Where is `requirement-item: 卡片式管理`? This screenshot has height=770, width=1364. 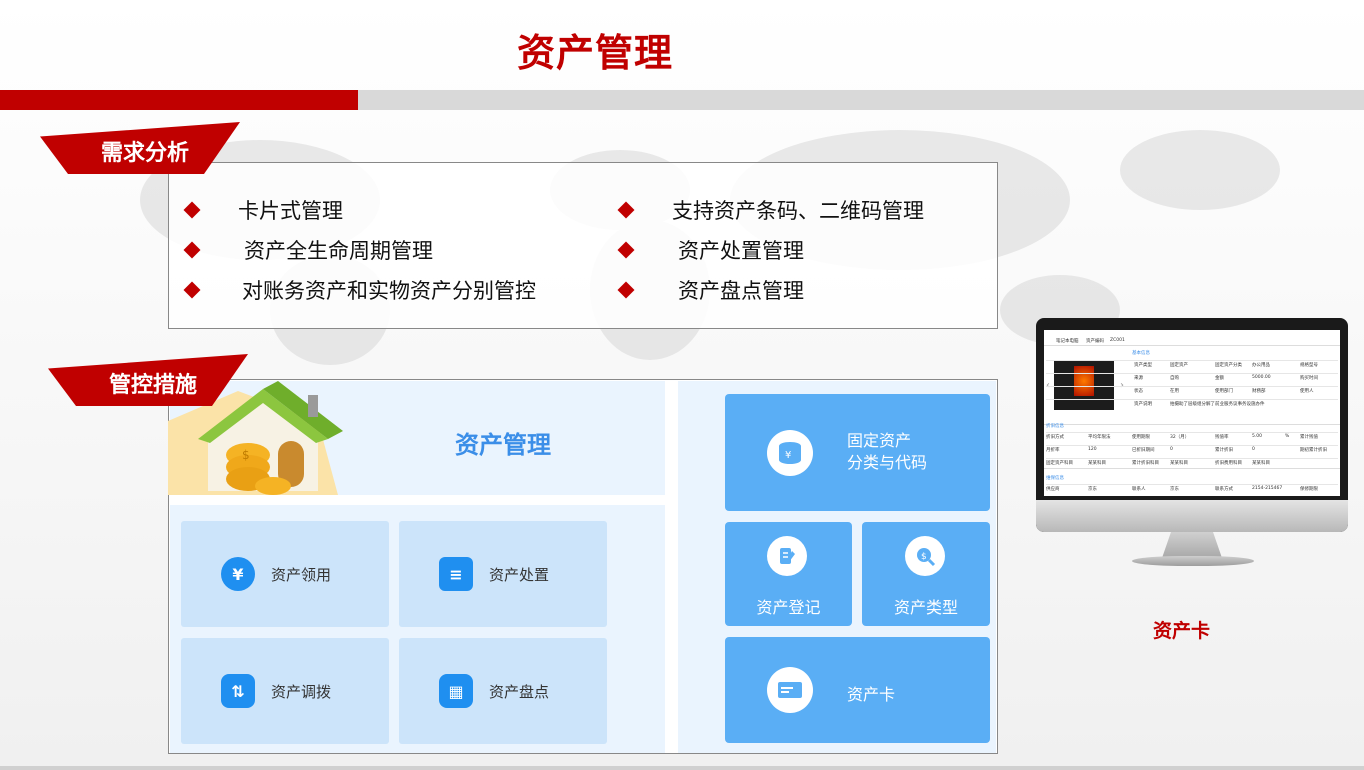 requirement-item: 卡片式管理 is located at coordinates (263, 210).